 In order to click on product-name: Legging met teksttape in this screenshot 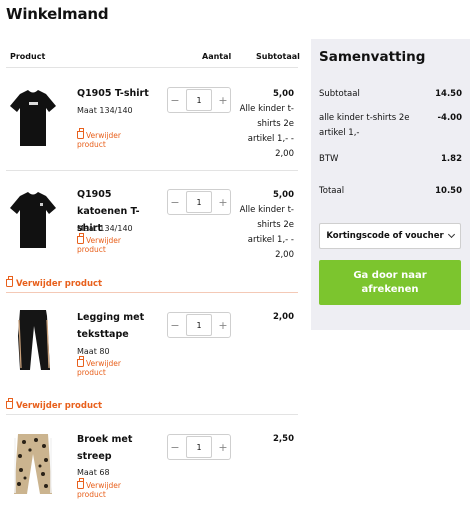, I will do `click(116, 326)`.